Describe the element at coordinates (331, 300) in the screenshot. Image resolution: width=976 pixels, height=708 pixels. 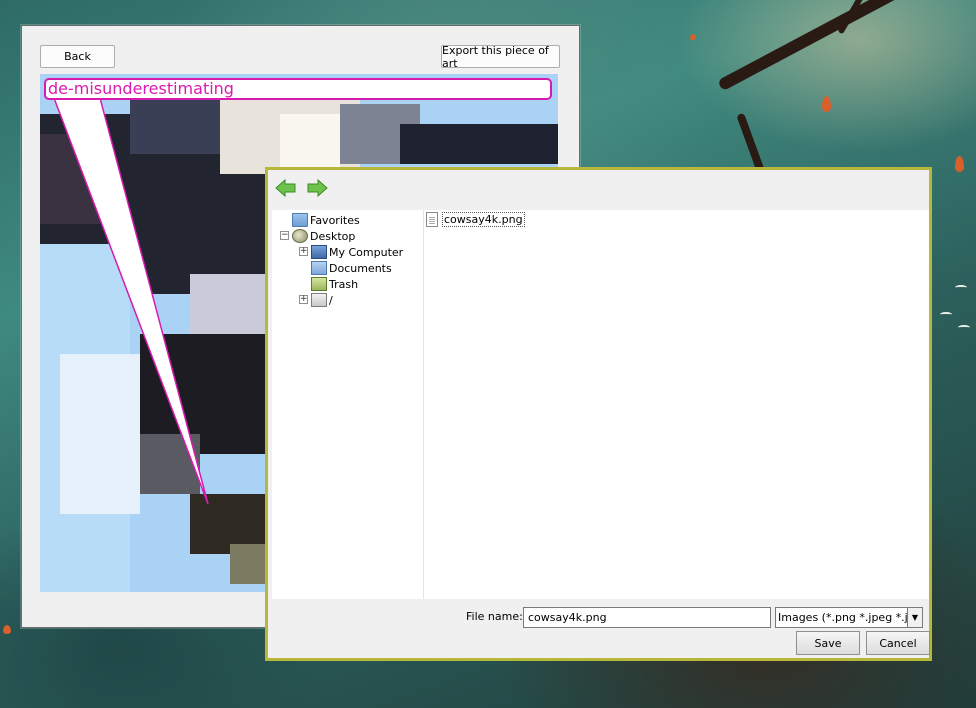
I see `tree-item-label: /` at that location.